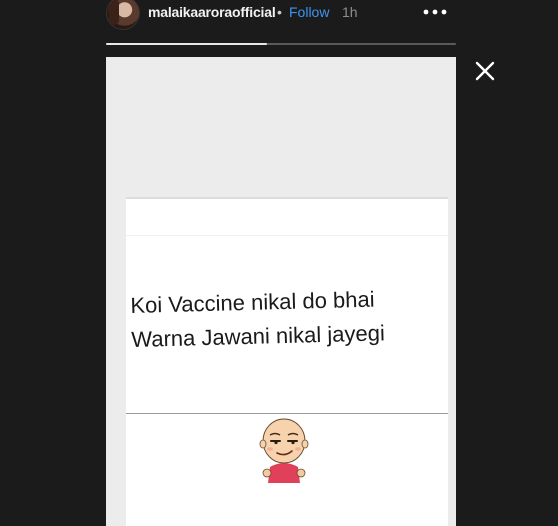  Describe the element at coordinates (212, 12) in the screenshot. I see `username: malaikaaroraofficial` at that location.